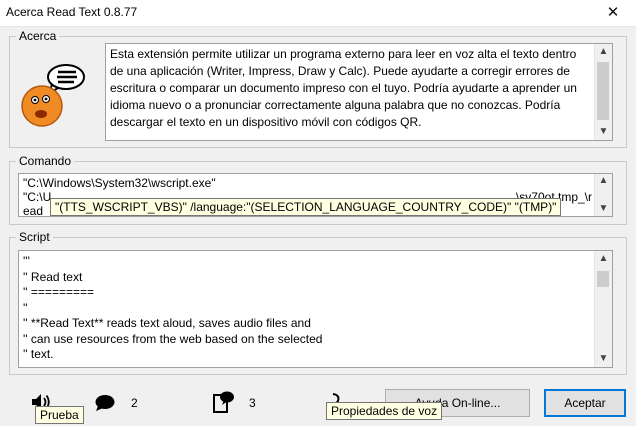 The image size is (636, 426). Describe the element at coordinates (585, 403) in the screenshot. I see `ok-button: Aceptar` at that location.